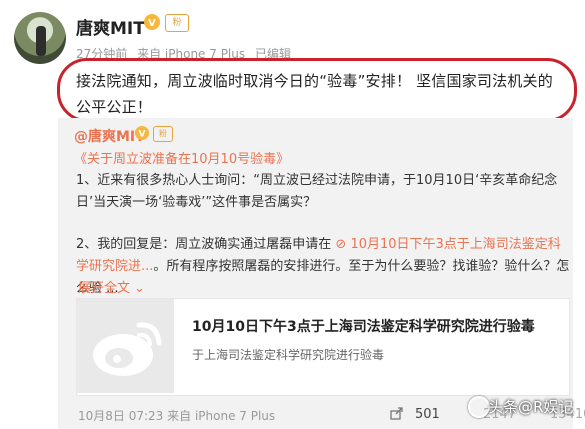  I want to click on chevron-down-icon: ⌄, so click(138, 288).